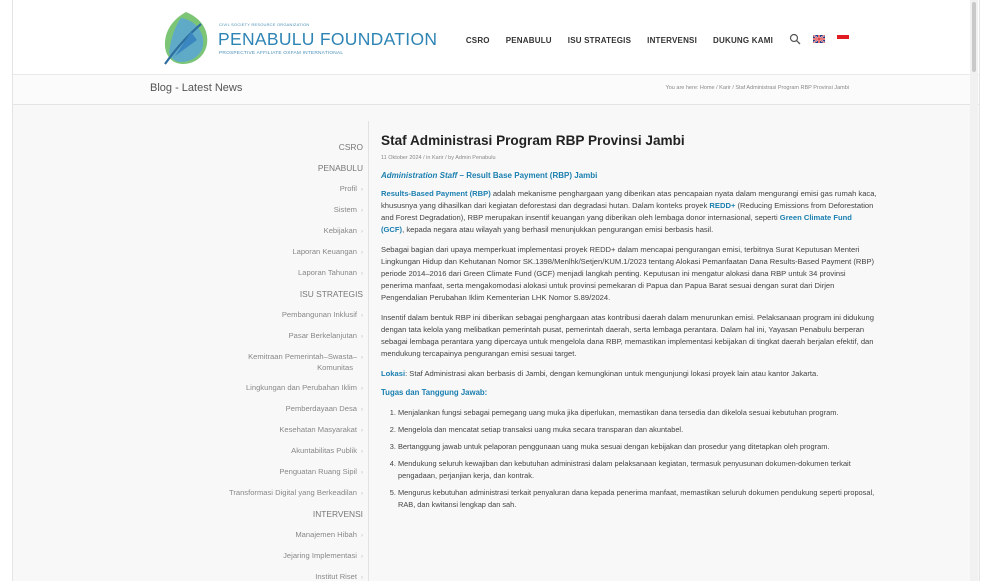 This screenshot has width=981, height=581. I want to click on sidebar-item-label: Pasar Berkelanjutan, so click(322, 335).